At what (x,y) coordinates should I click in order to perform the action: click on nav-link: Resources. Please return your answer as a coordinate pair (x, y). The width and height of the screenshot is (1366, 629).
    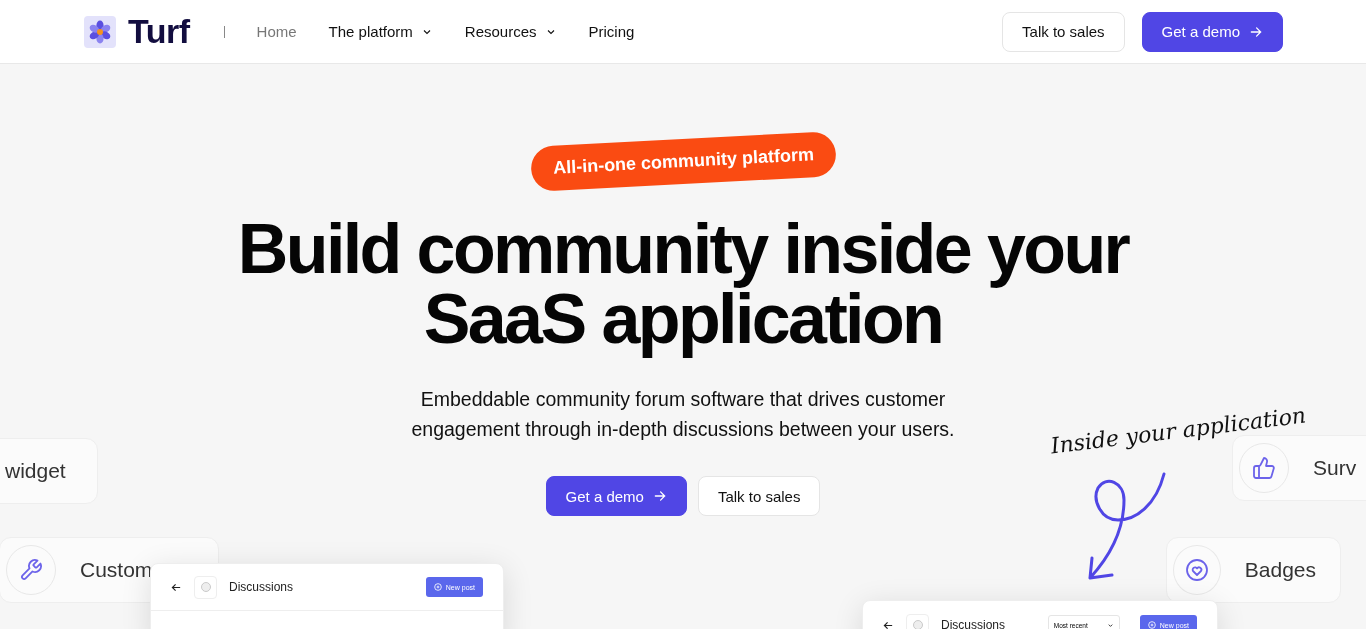
    Looking at the image, I should click on (510, 31).